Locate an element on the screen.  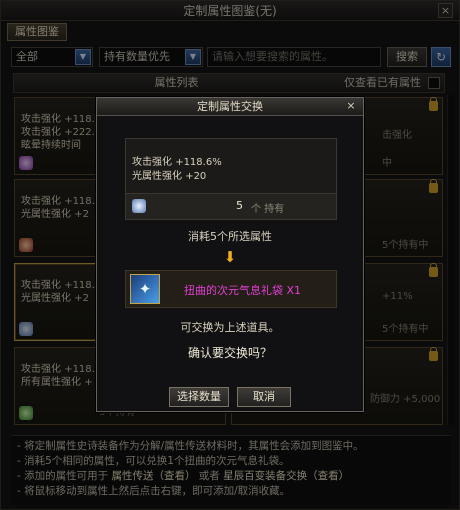
arrow-down-icon: ⬇ is located at coordinates (230, 257).